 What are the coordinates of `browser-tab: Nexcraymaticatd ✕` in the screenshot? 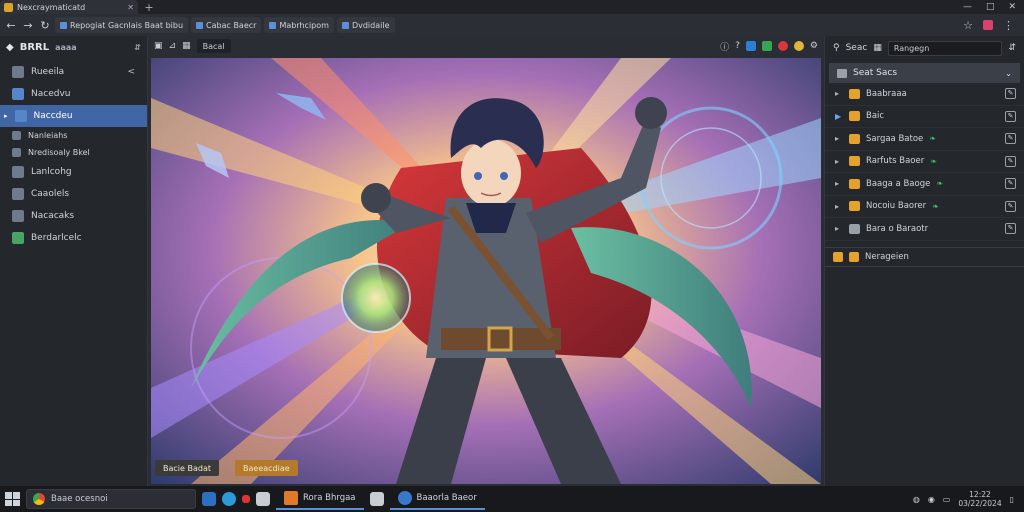 It's located at (69, 7).